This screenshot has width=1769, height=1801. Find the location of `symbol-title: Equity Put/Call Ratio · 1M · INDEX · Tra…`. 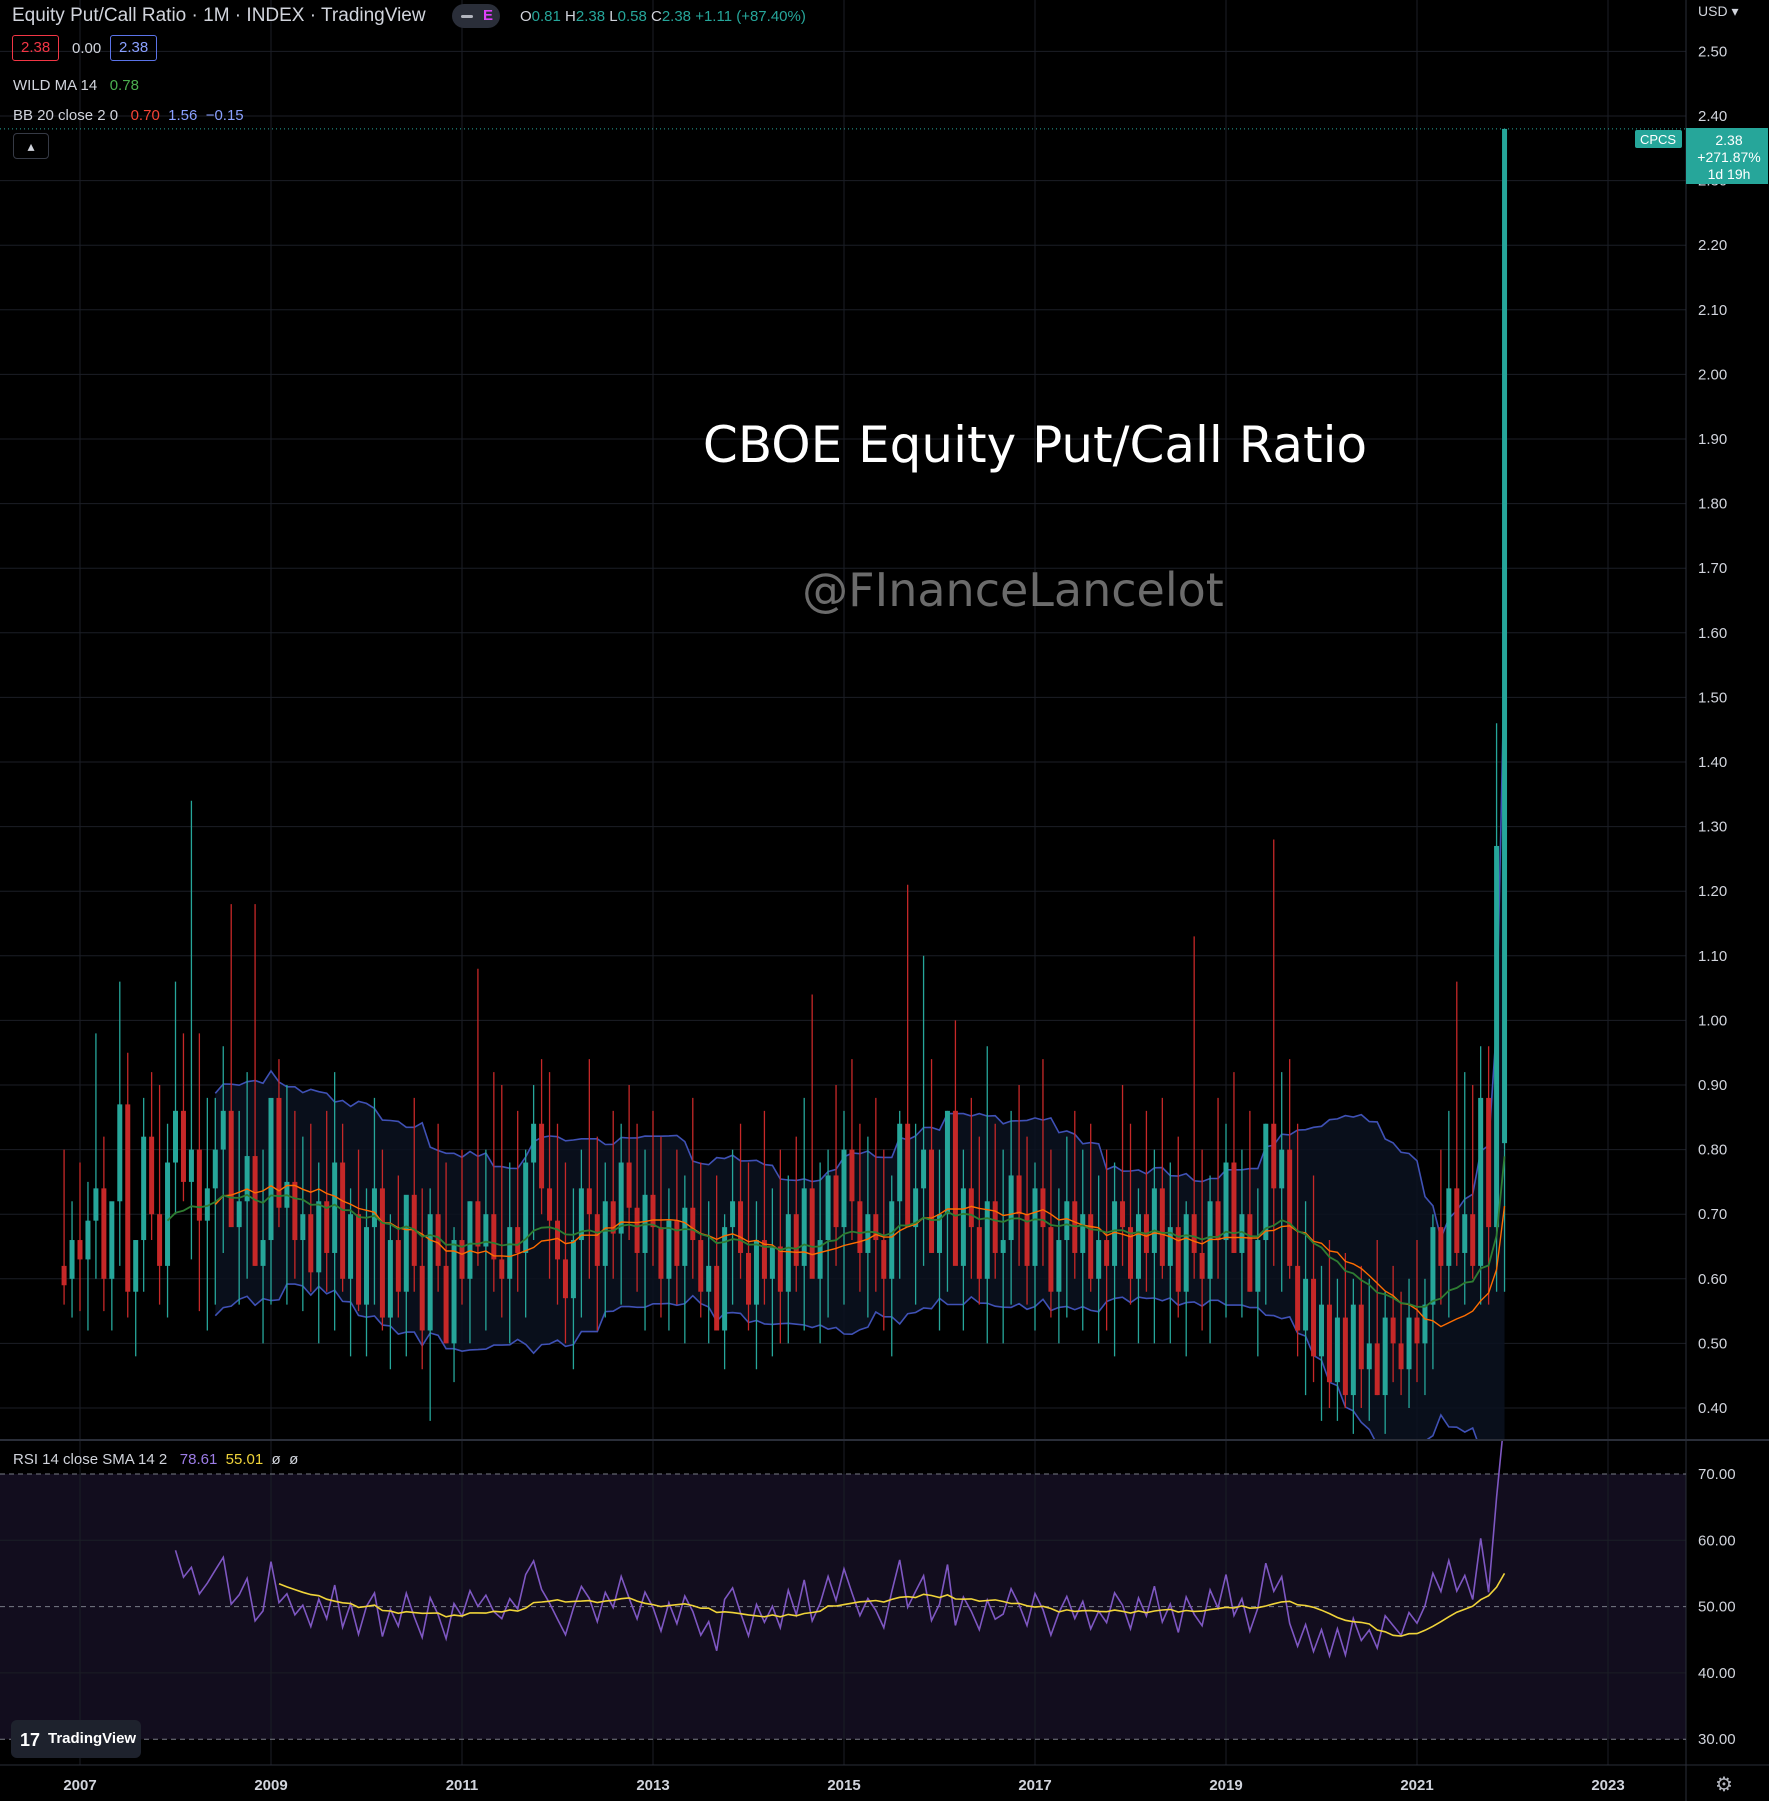

symbol-title: Equity Put/Call Ratio · 1M · INDEX · Tra… is located at coordinates (219, 16).